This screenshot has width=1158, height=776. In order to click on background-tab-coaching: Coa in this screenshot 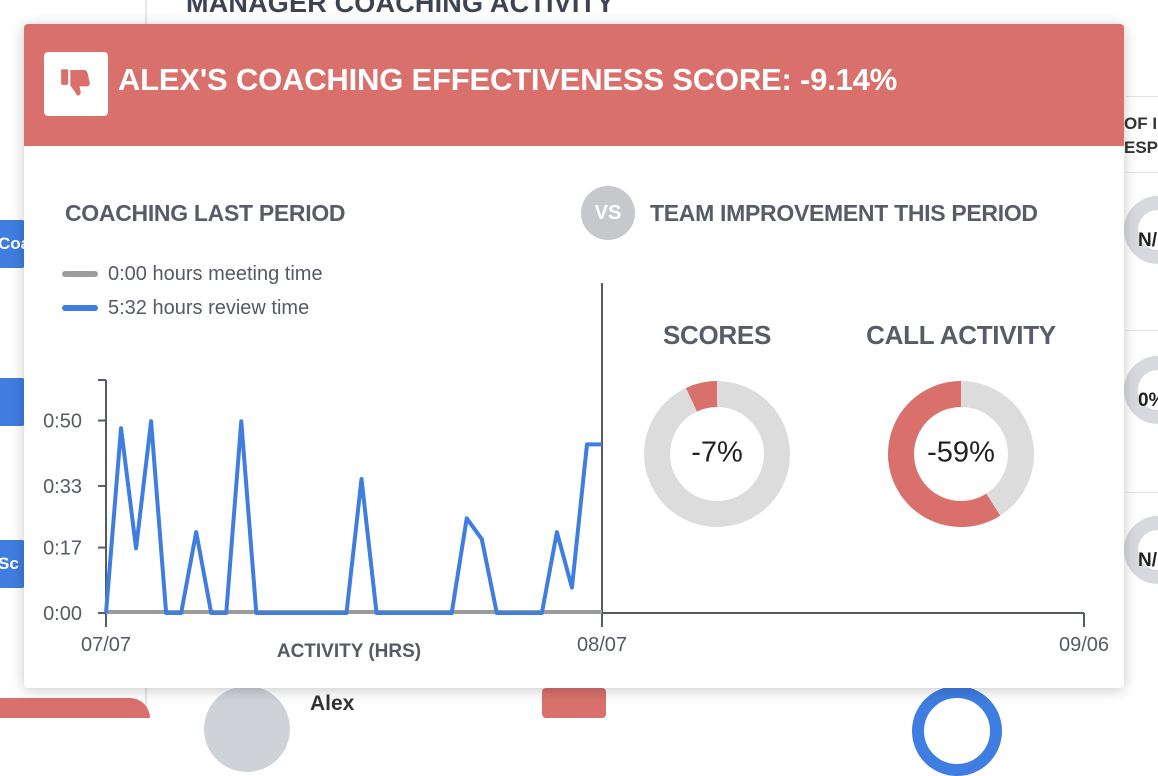, I will do `click(13, 244)`.